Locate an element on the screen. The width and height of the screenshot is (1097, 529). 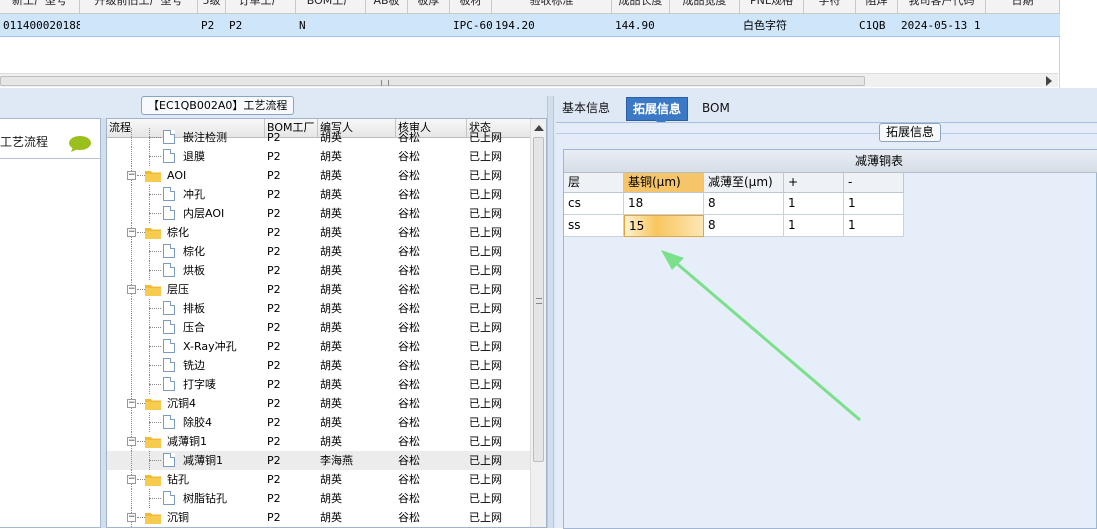
tree-cell-process: X-Ray冲孔 is located at coordinates (186, 346).